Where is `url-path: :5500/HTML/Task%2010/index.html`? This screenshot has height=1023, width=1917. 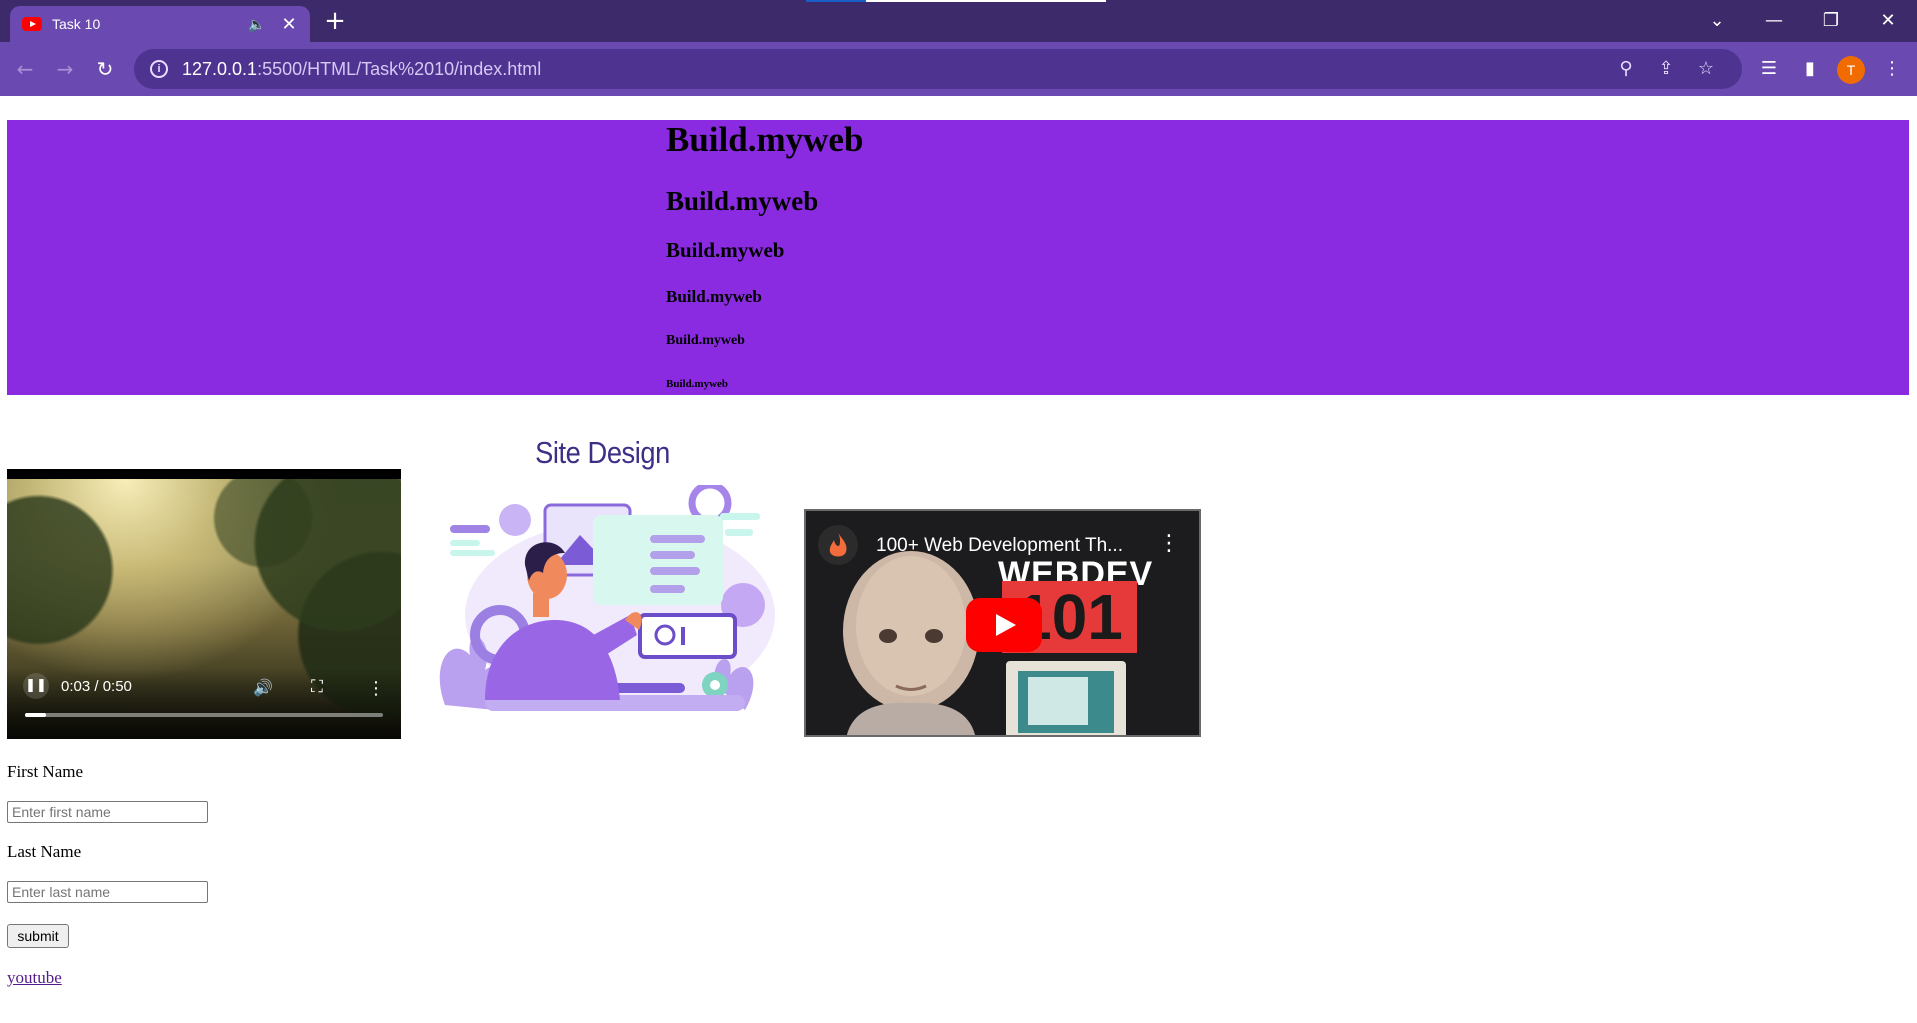 url-path: :5500/HTML/Task%2010/index.html is located at coordinates (399, 68).